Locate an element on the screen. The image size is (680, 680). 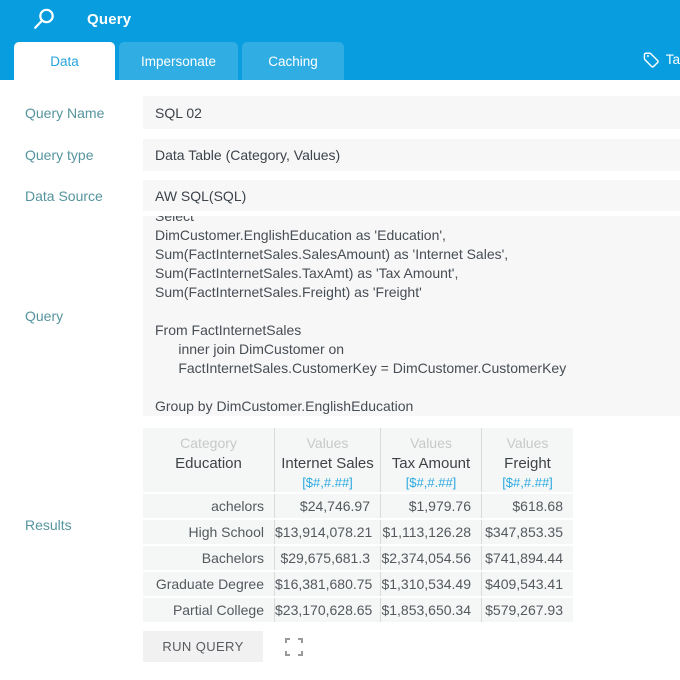
results-value-cell: $1,853,650.34 is located at coordinates (430, 610).